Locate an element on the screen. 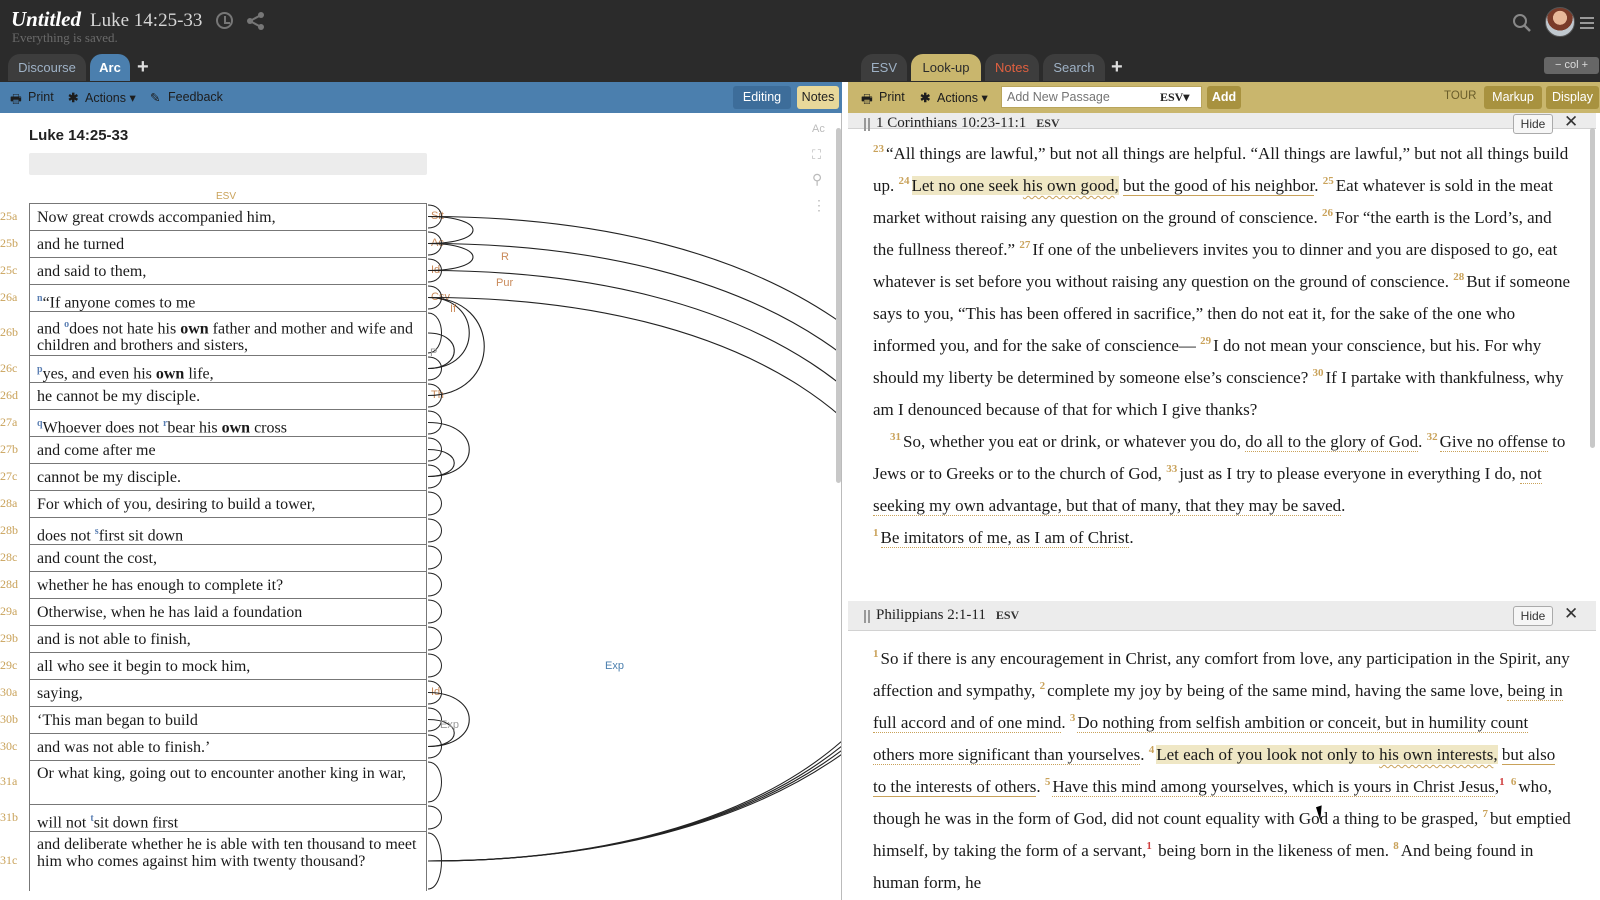 The image size is (1600, 900). arc-label-exp-small: Exp is located at coordinates (449, 725).